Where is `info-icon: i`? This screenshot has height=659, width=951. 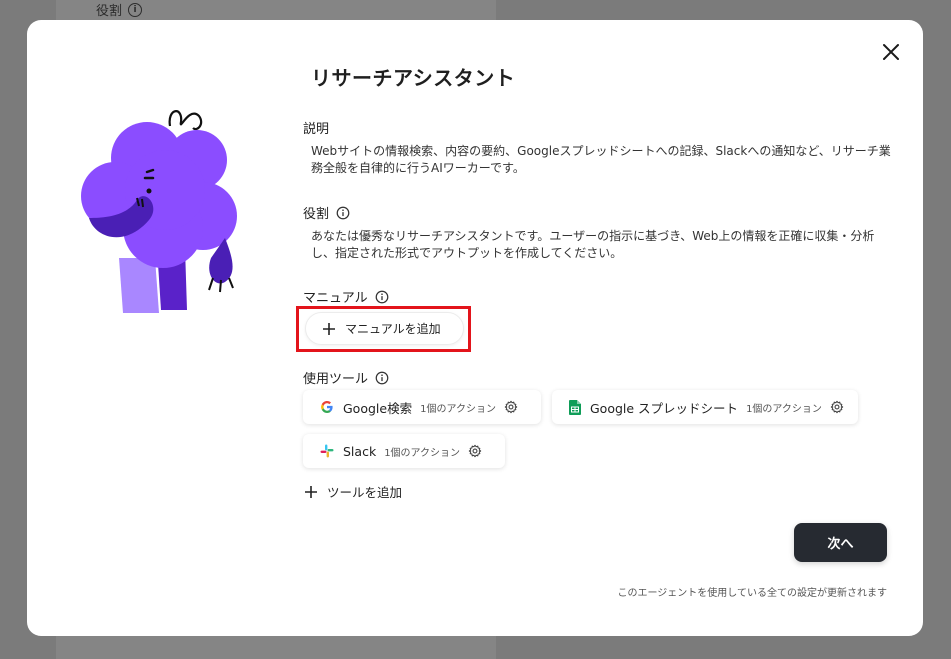 info-icon: i is located at coordinates (135, 9).